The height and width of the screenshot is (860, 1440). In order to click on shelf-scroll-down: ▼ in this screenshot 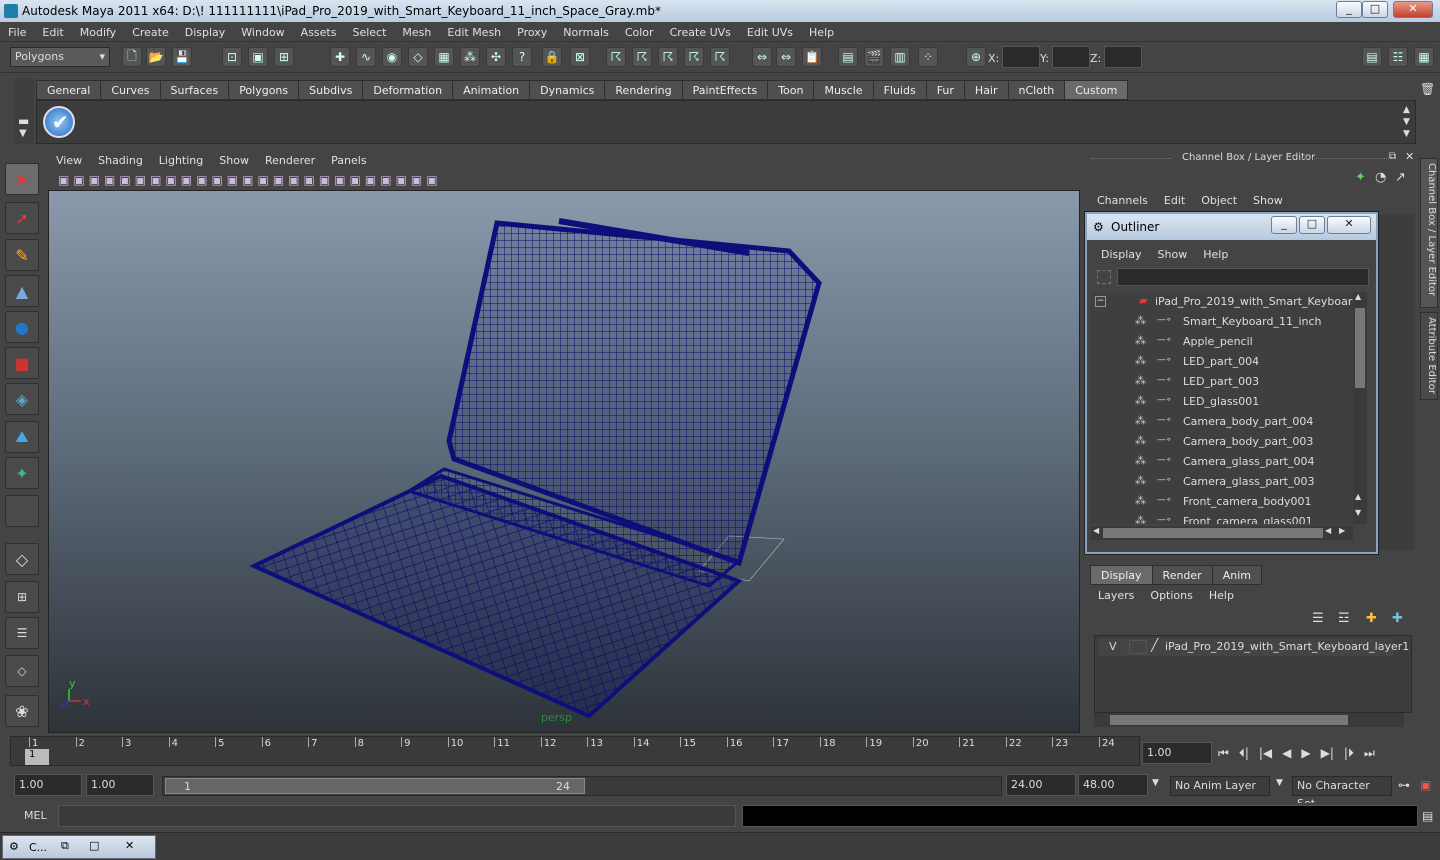, I will do `click(1406, 122)`.